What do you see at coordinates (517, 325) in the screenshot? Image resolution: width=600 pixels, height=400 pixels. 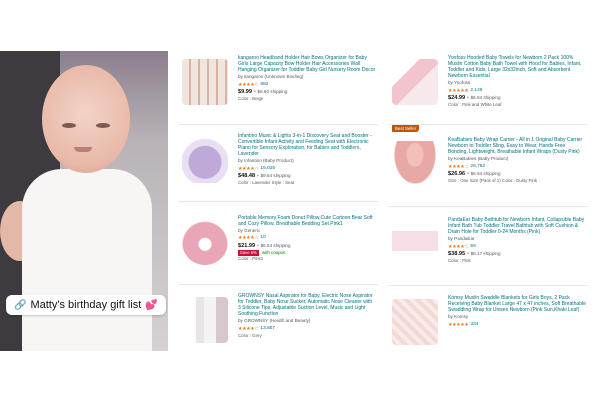 I see `product-rating: ★★★★★ 334` at bounding box center [517, 325].